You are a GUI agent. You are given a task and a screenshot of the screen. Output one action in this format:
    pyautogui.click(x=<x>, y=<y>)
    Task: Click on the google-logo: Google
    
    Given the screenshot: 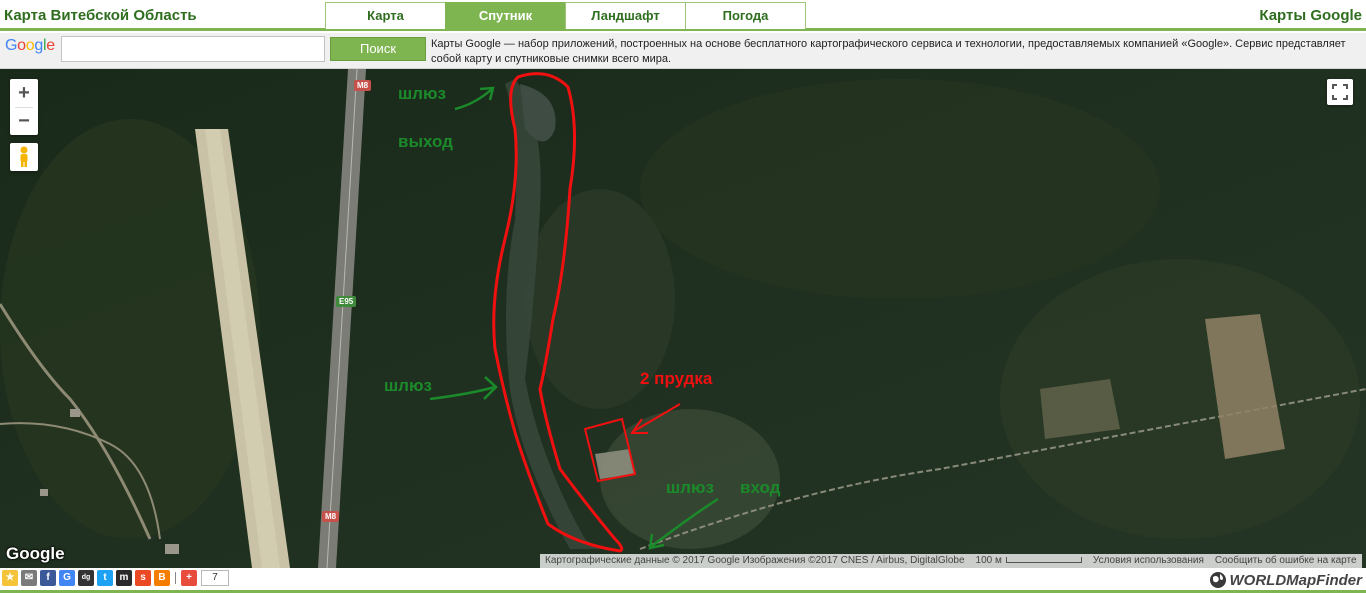 What is the action you would take?
    pyautogui.click(x=30, y=45)
    